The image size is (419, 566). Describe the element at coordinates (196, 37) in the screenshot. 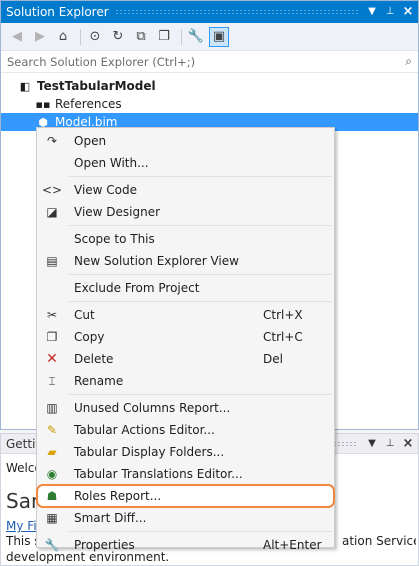

I see `properties-wrench-icon: 🔧` at that location.